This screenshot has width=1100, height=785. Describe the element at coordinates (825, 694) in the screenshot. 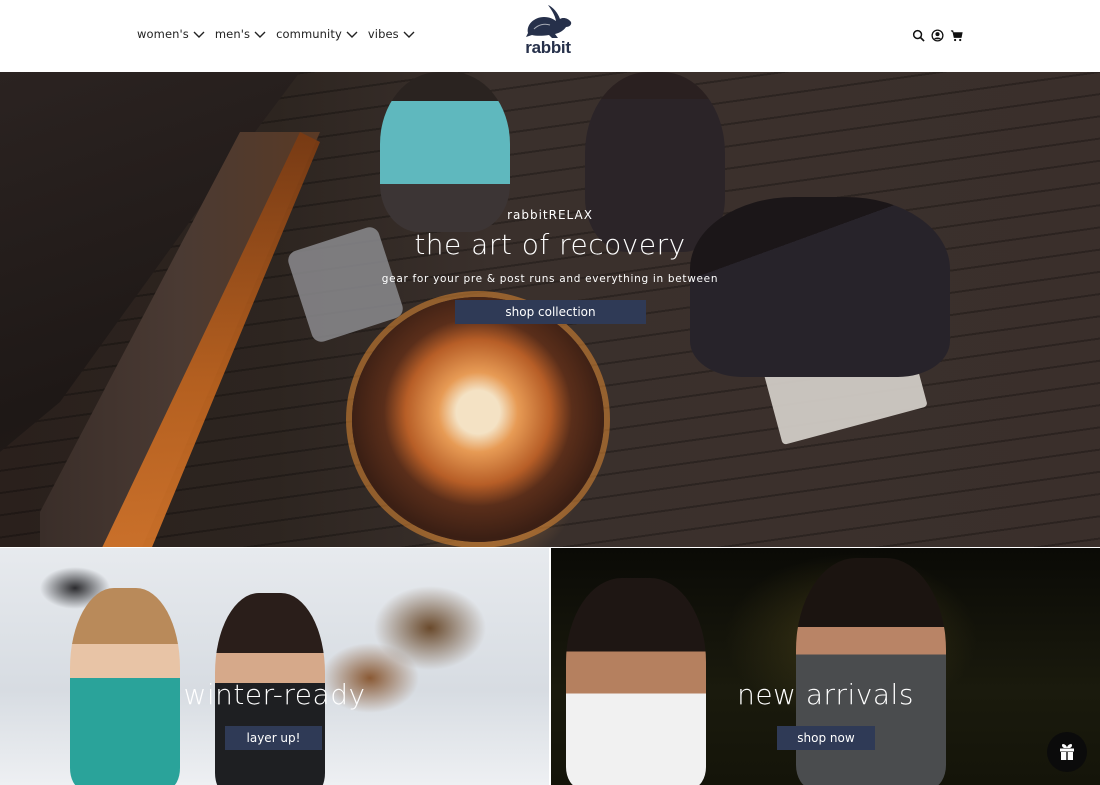

I see `tile-title: new arrivals` at that location.